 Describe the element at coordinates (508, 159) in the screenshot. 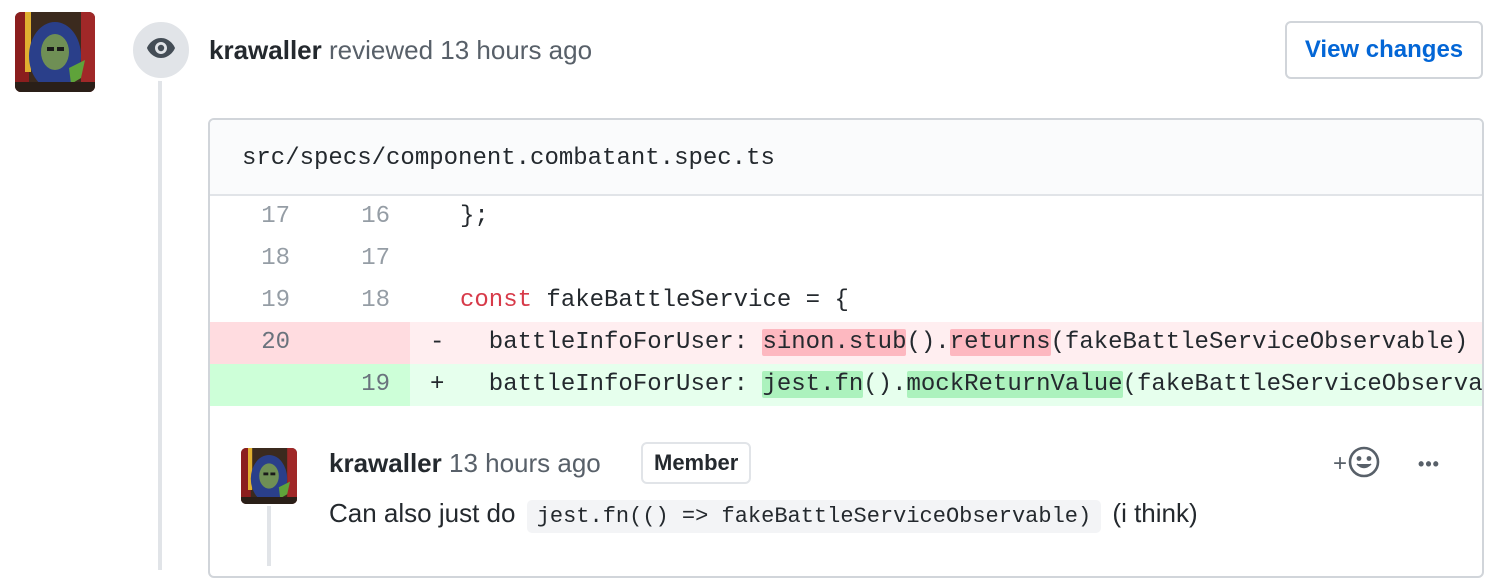

I see `file-path: src/specs/component.combatant.spec.ts` at that location.